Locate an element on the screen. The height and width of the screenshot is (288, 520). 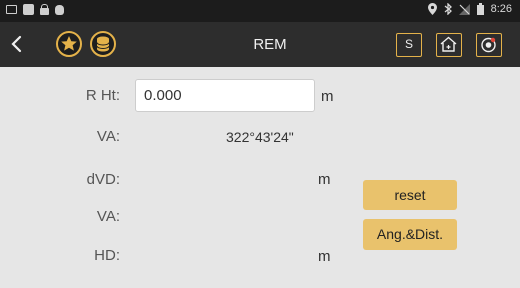
lock-icon is located at coordinates (44, 9).